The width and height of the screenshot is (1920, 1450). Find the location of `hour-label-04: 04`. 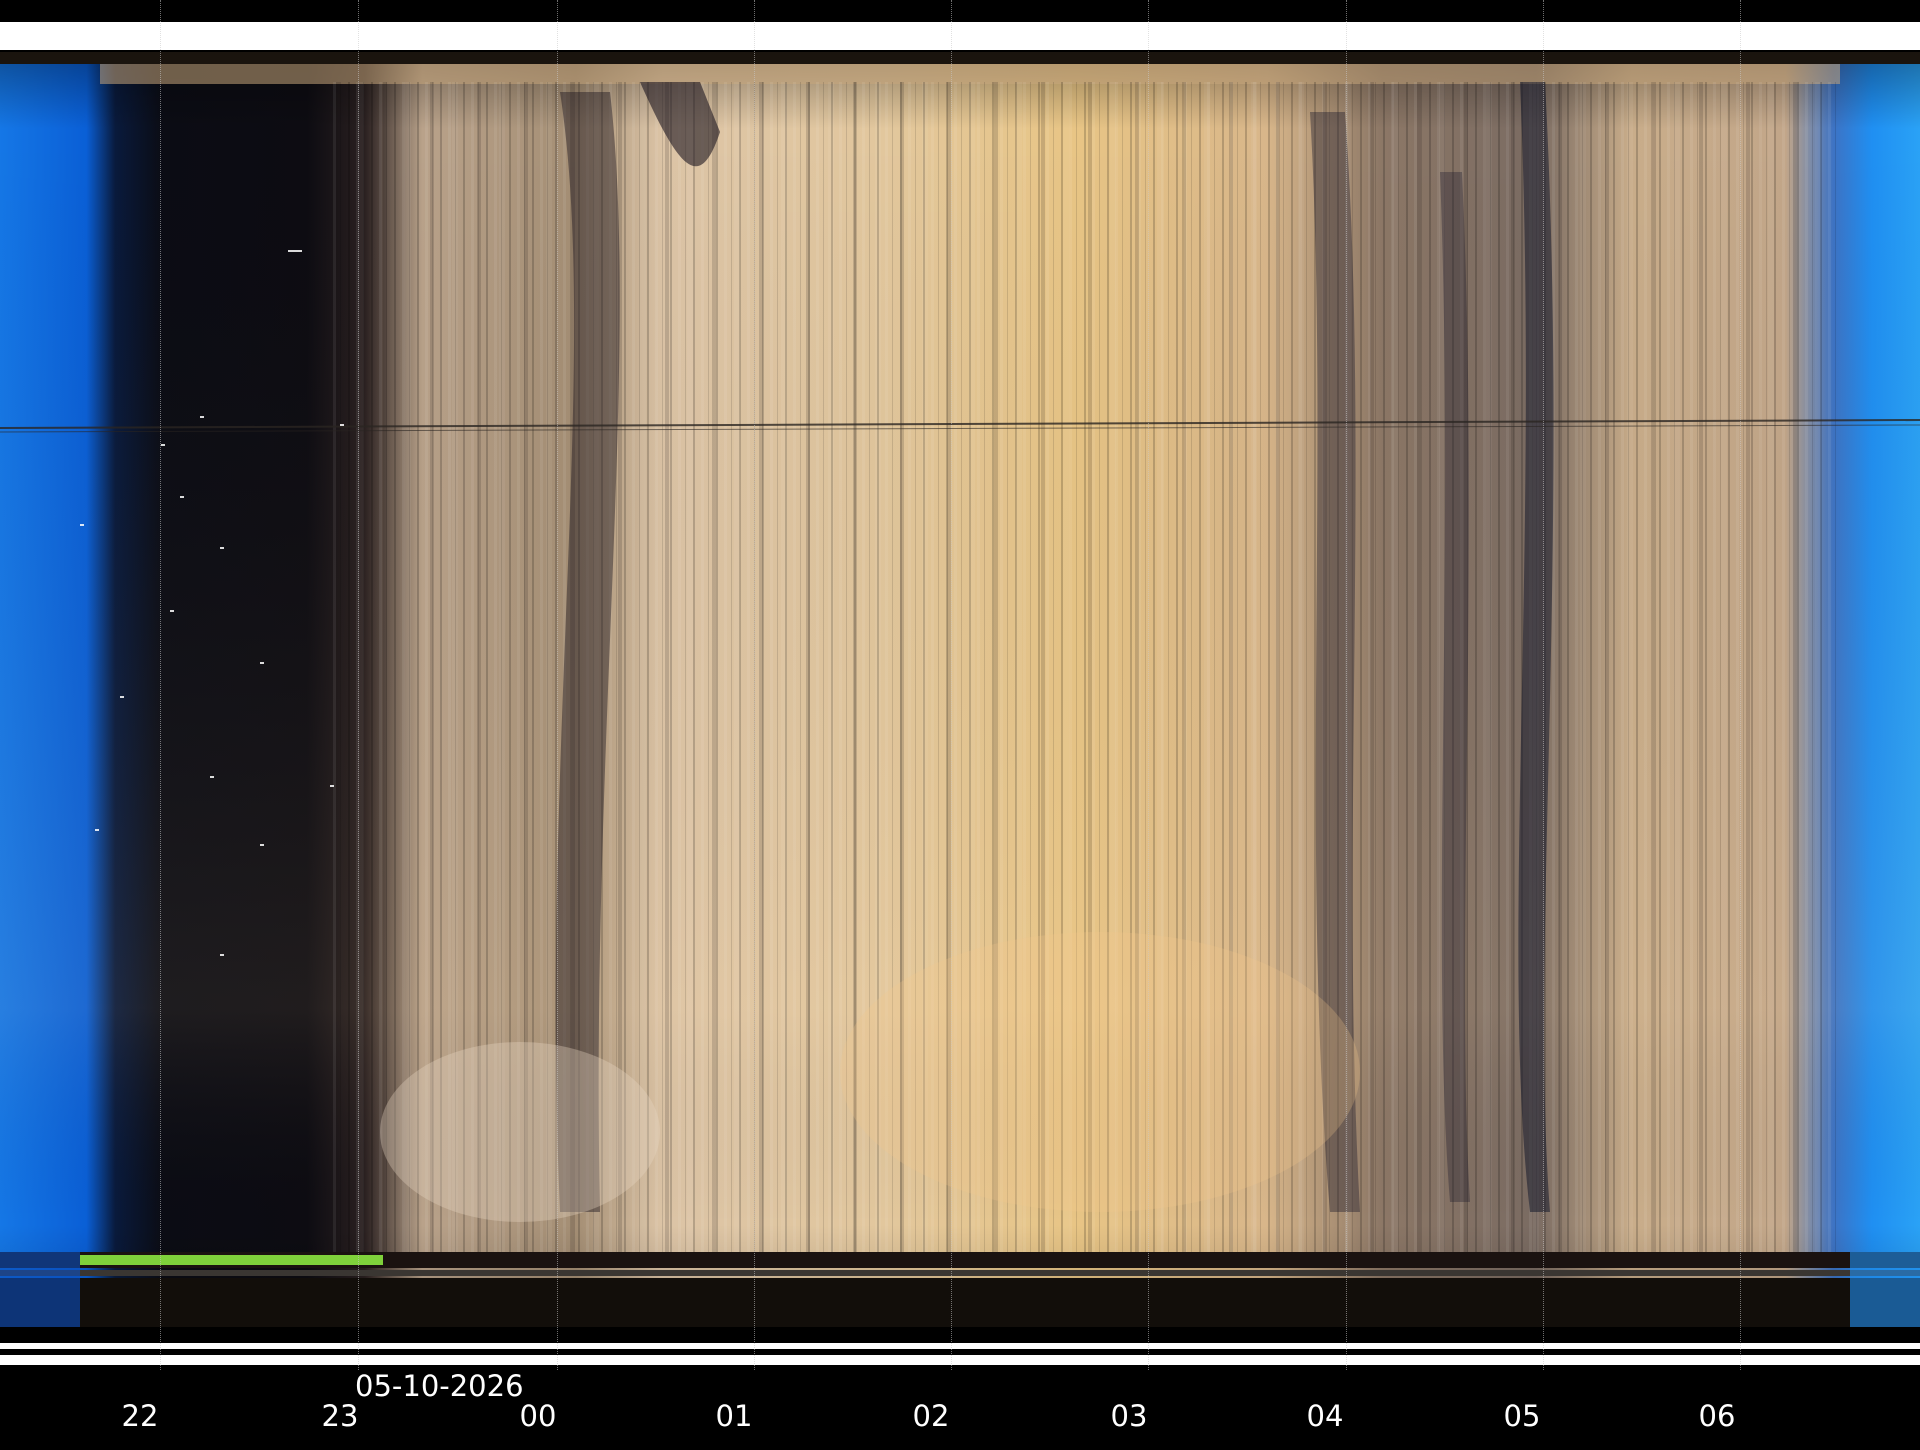

hour-label-04: 04 is located at coordinates (1325, 1416).